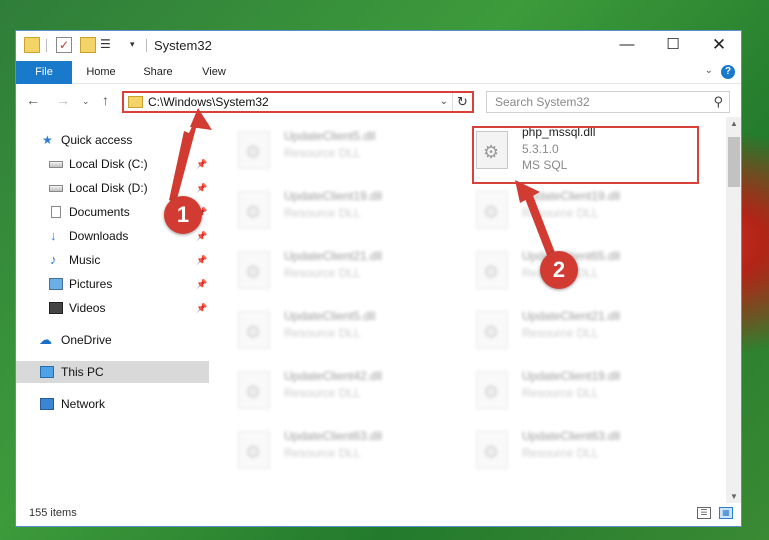 The height and width of the screenshot is (540, 769). What do you see at coordinates (45, 339) in the screenshot?
I see `cloud-icon: ☁` at bounding box center [45, 339].